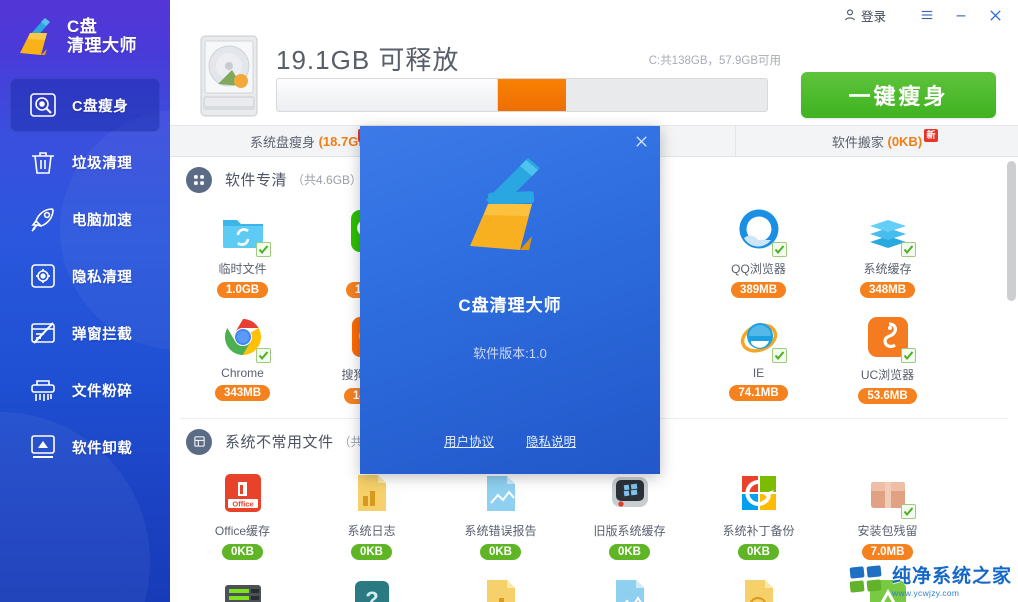  Describe the element at coordinates (371, 517) in the screenshot. I see `list-item: 系统日志 0KB` at that location.